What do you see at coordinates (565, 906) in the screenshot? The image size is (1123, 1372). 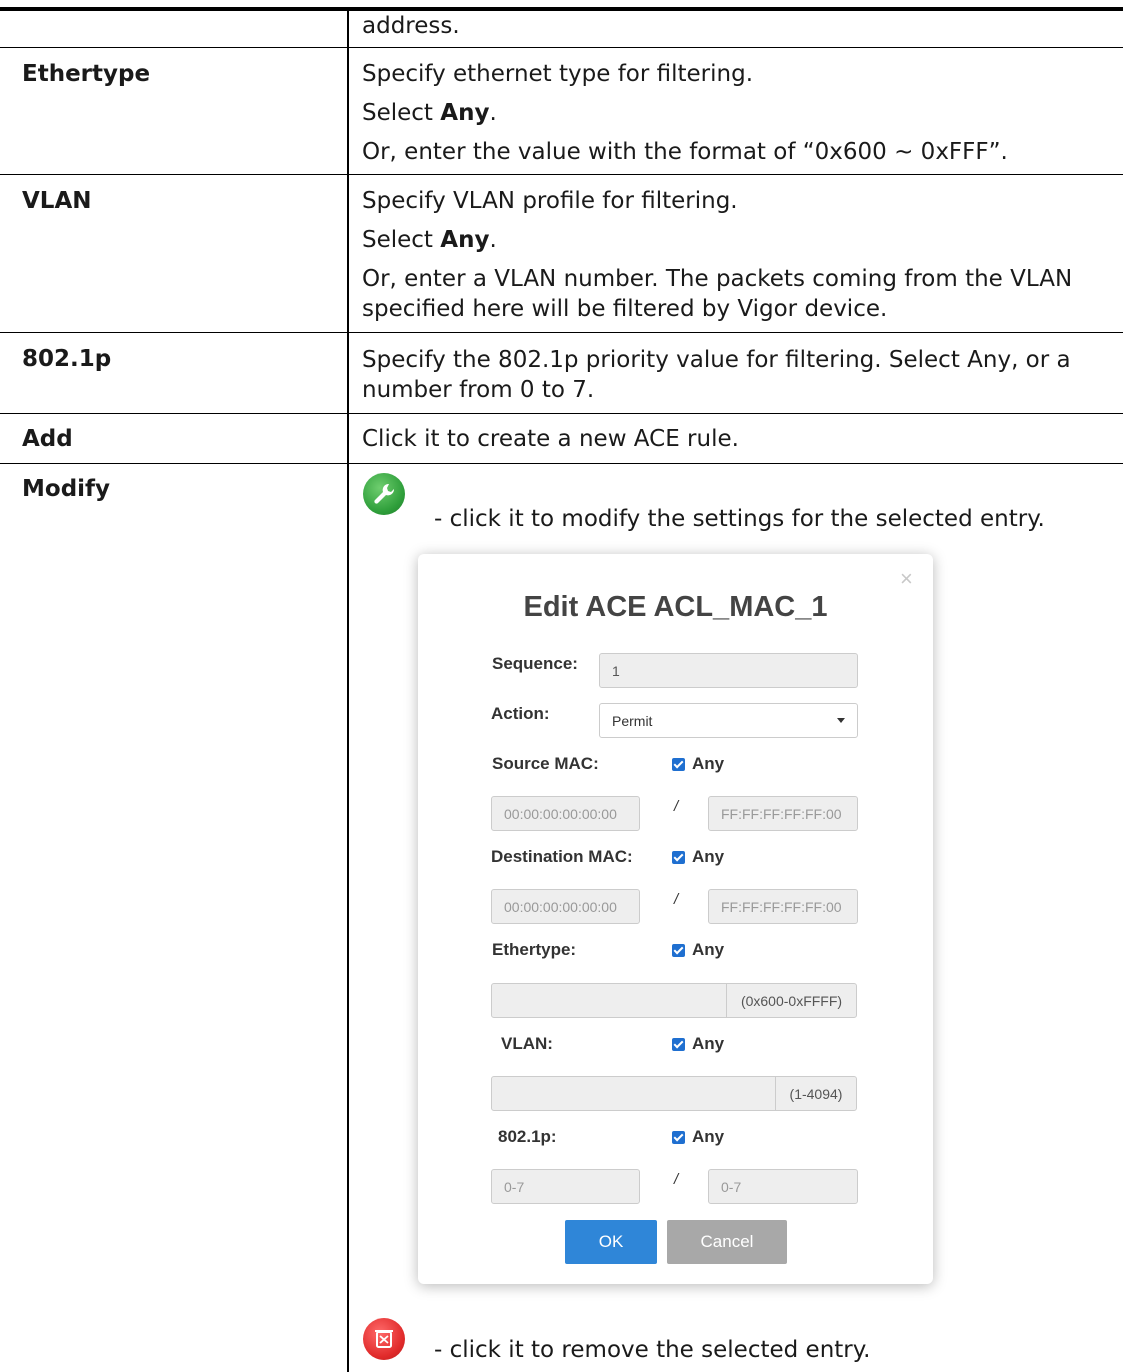 I see `dest-mac-field: 00:00:00:00:00:00` at bounding box center [565, 906].